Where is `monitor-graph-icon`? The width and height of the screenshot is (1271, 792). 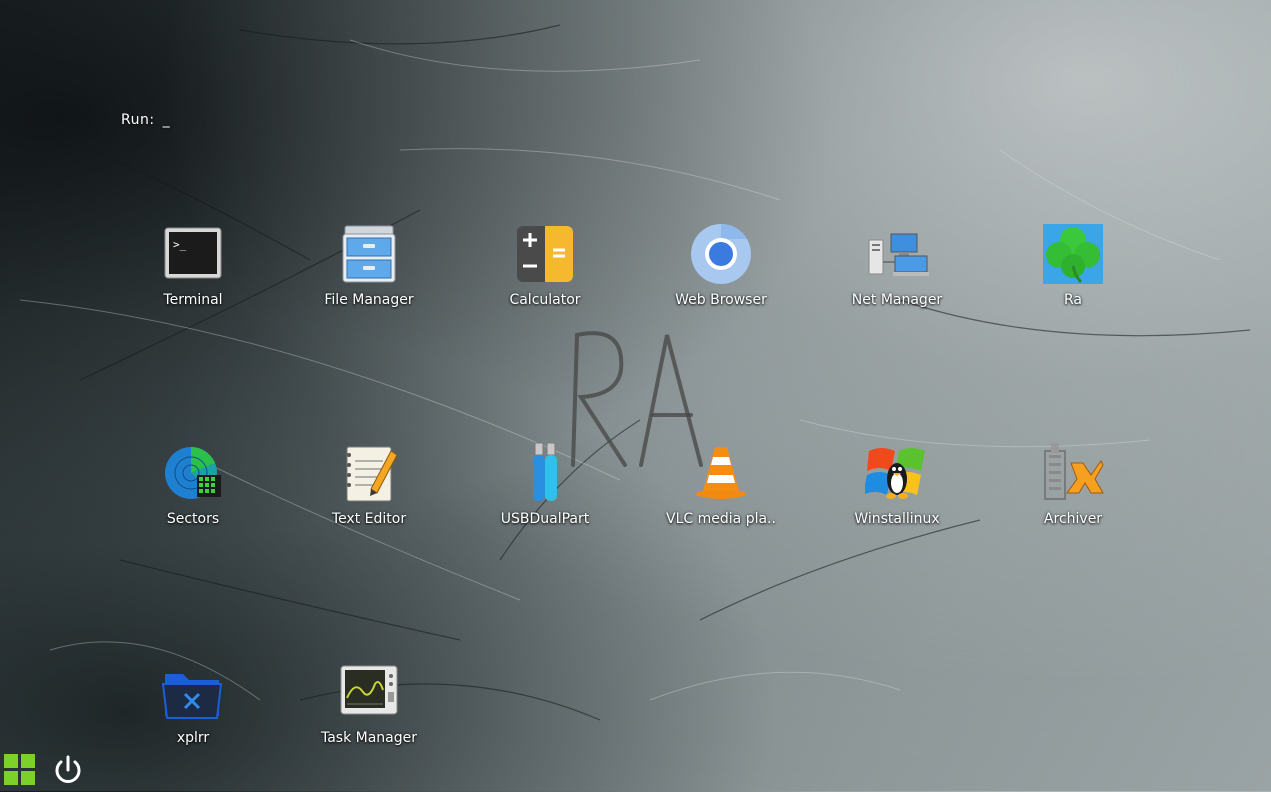 monitor-graph-icon is located at coordinates (369, 690).